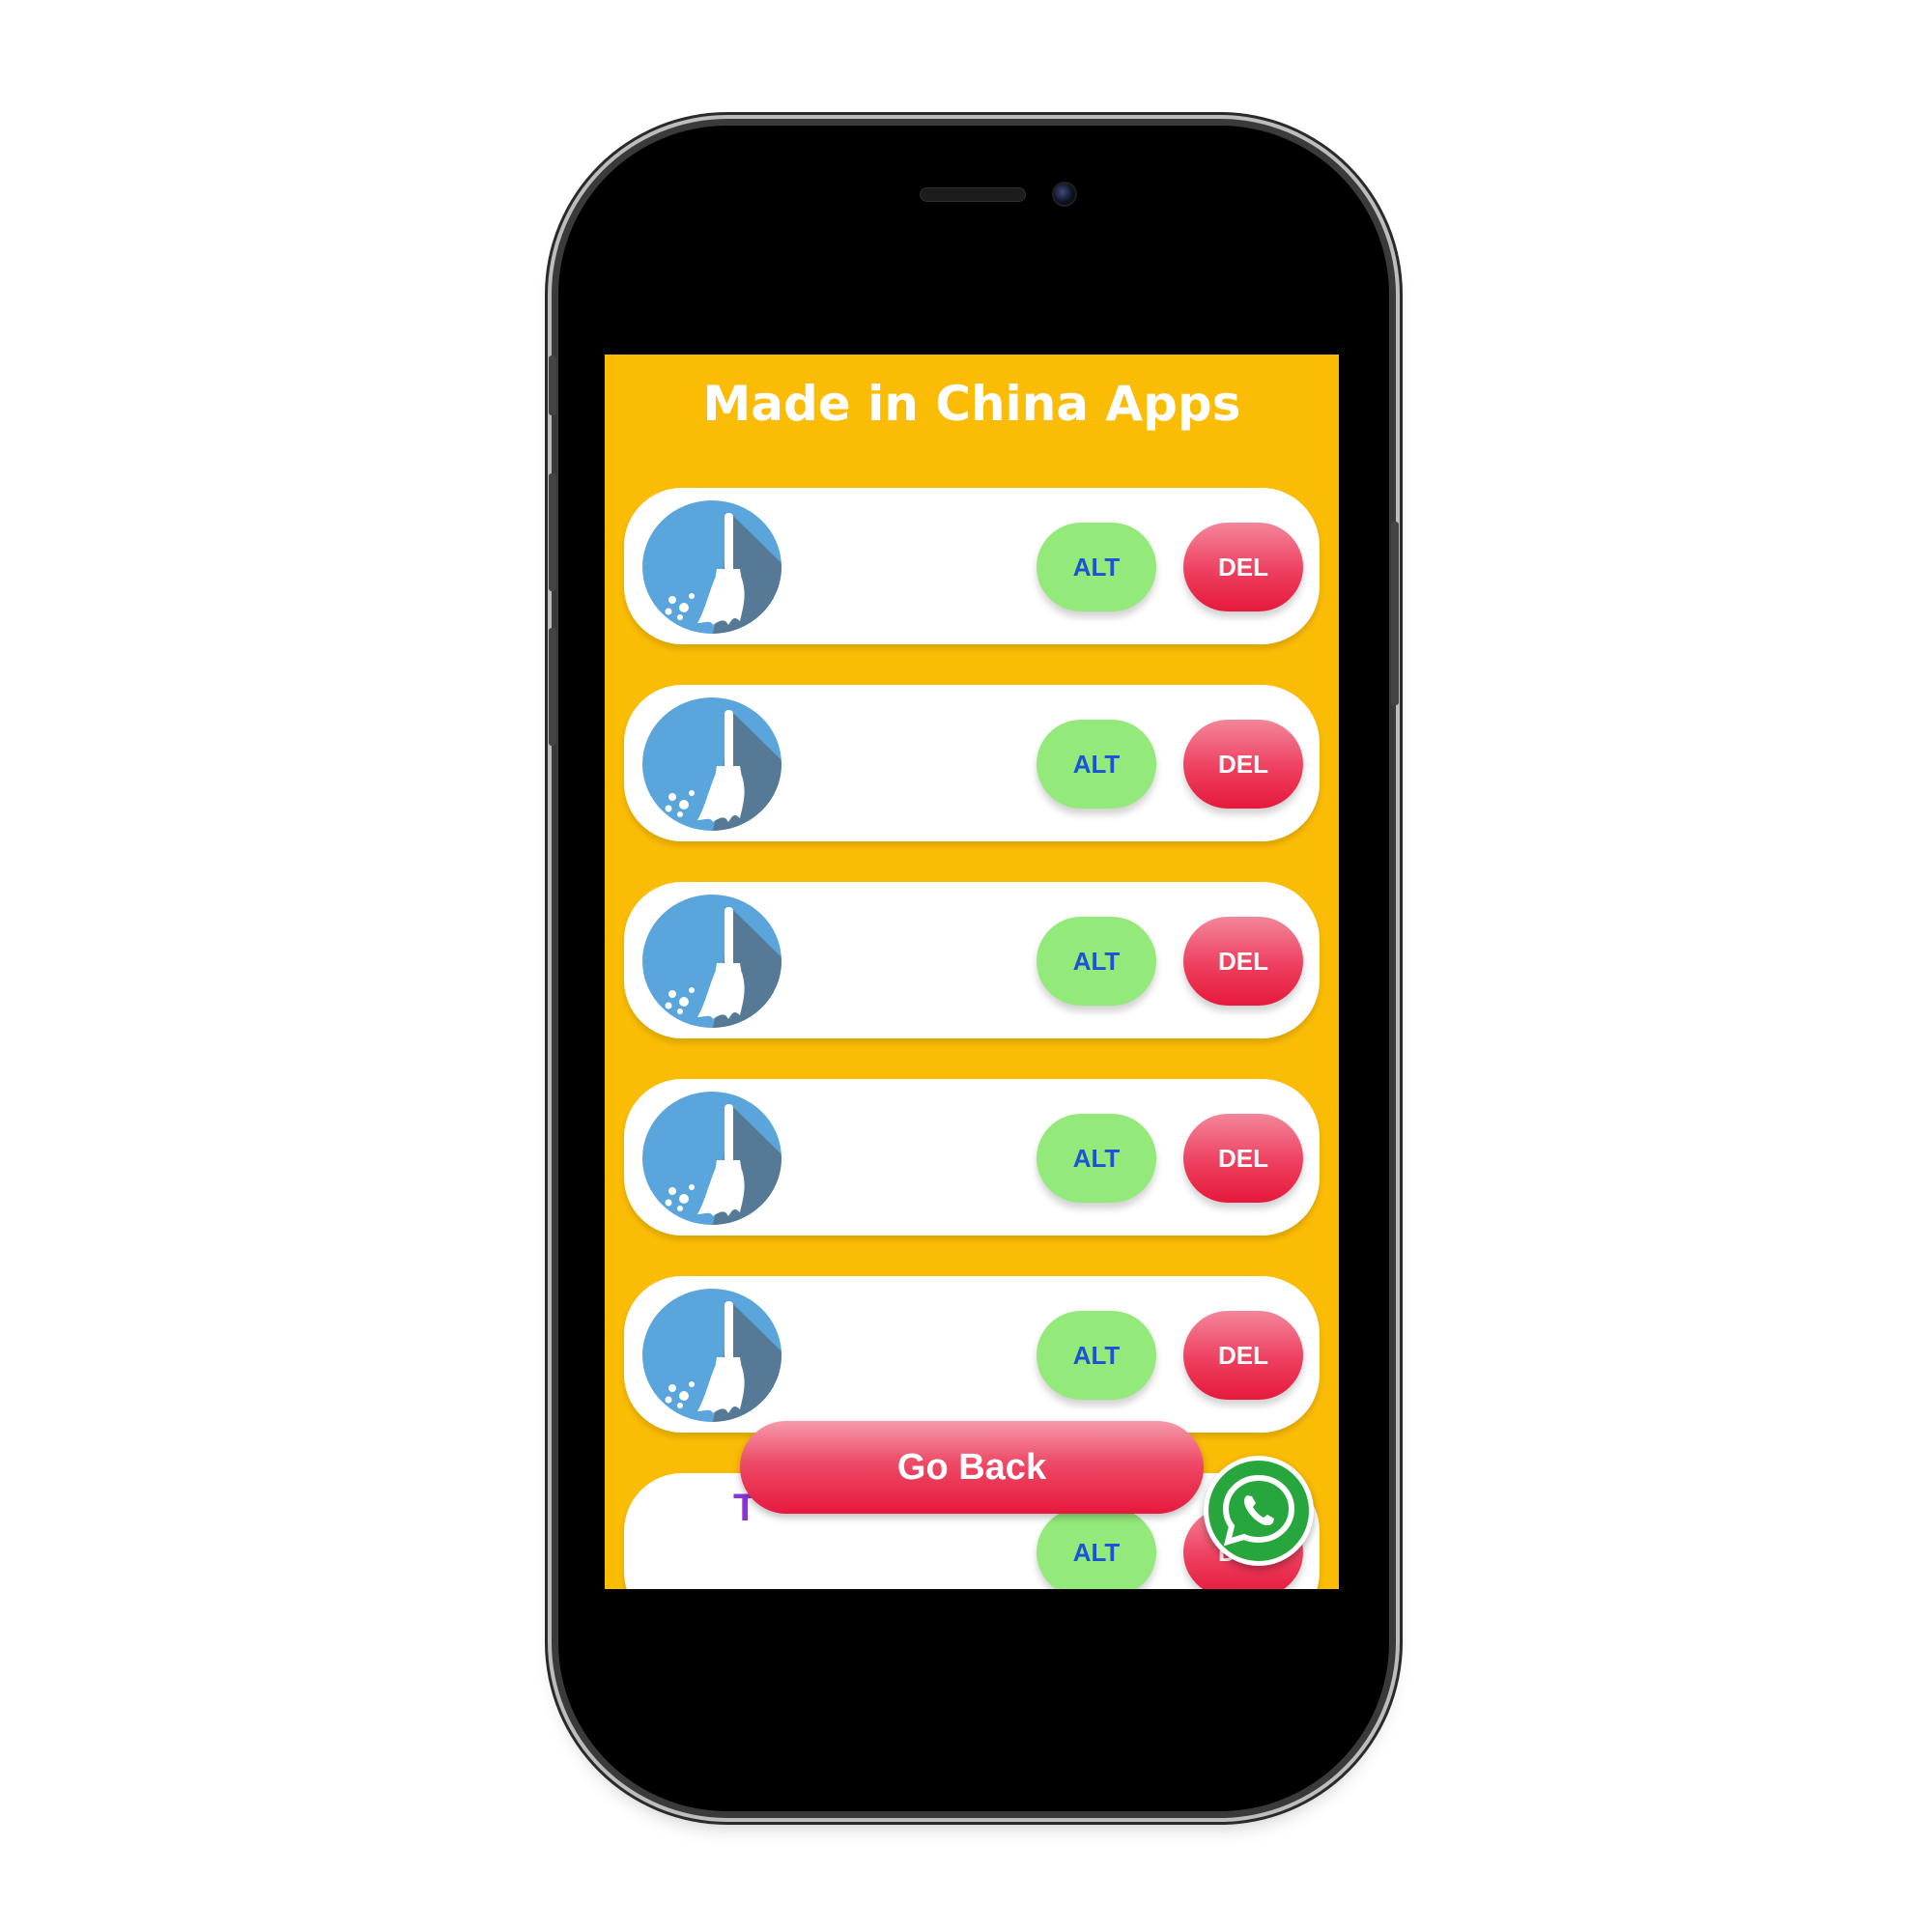  Describe the element at coordinates (1395, 613) in the screenshot. I see `phone-power-button` at that location.